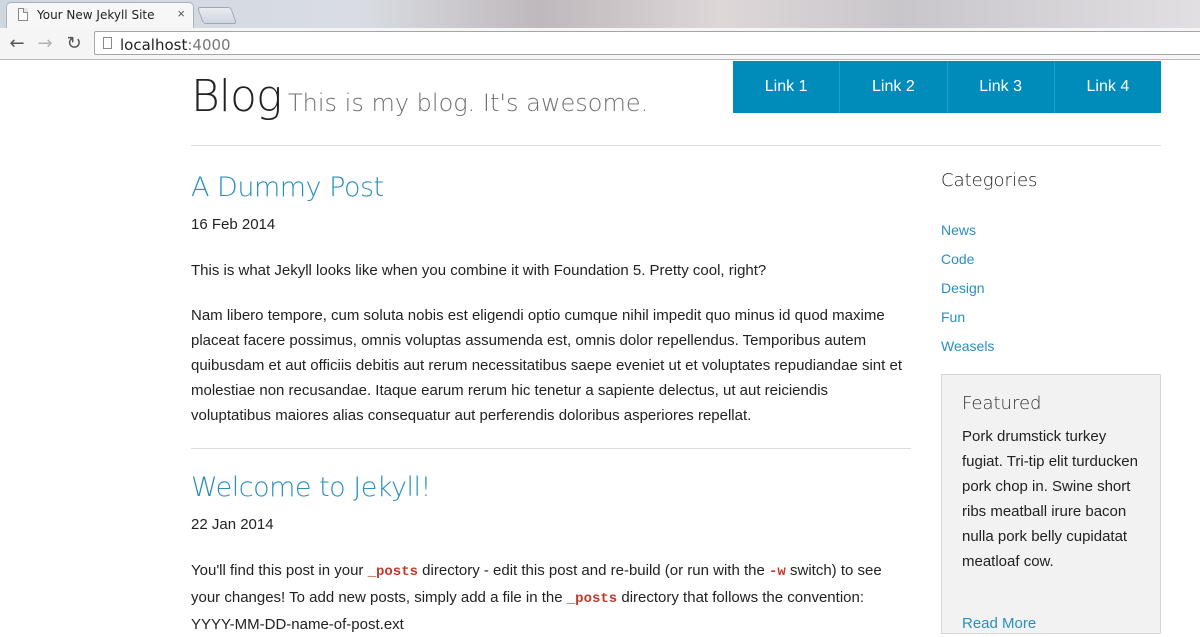 The width and height of the screenshot is (1200, 637). Describe the element at coordinates (967, 259) in the screenshot. I see `category-link-code: Code` at that location.